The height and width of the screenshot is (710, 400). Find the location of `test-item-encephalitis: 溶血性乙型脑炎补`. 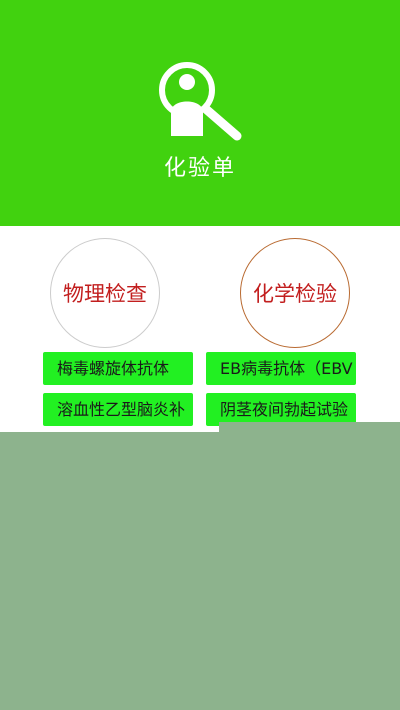

test-item-encephalitis: 溶血性乙型脑炎补 is located at coordinates (118, 409).